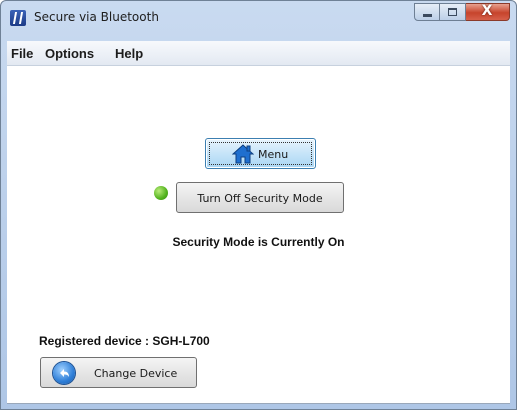 Image resolution: width=517 pixels, height=410 pixels. Describe the element at coordinates (96, 17) in the screenshot. I see `window-title: Secure via Bluetooth` at that location.